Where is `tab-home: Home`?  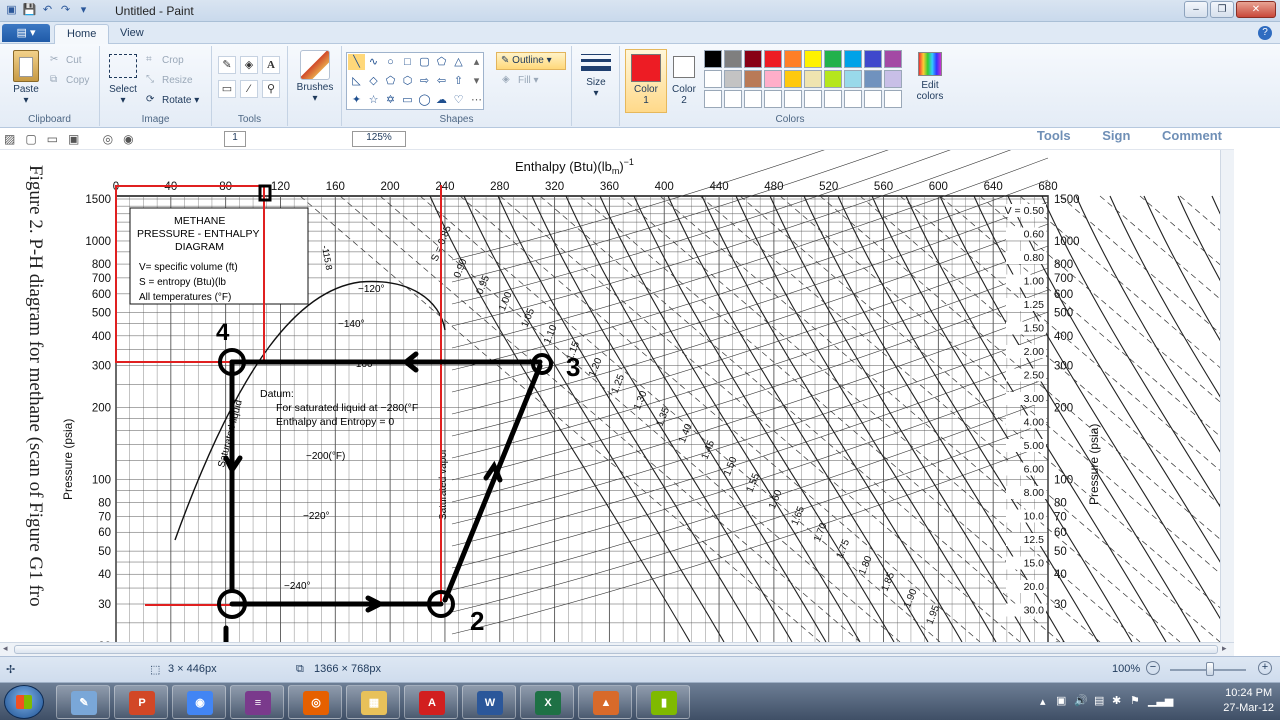
tab-home: Home is located at coordinates (82, 34).